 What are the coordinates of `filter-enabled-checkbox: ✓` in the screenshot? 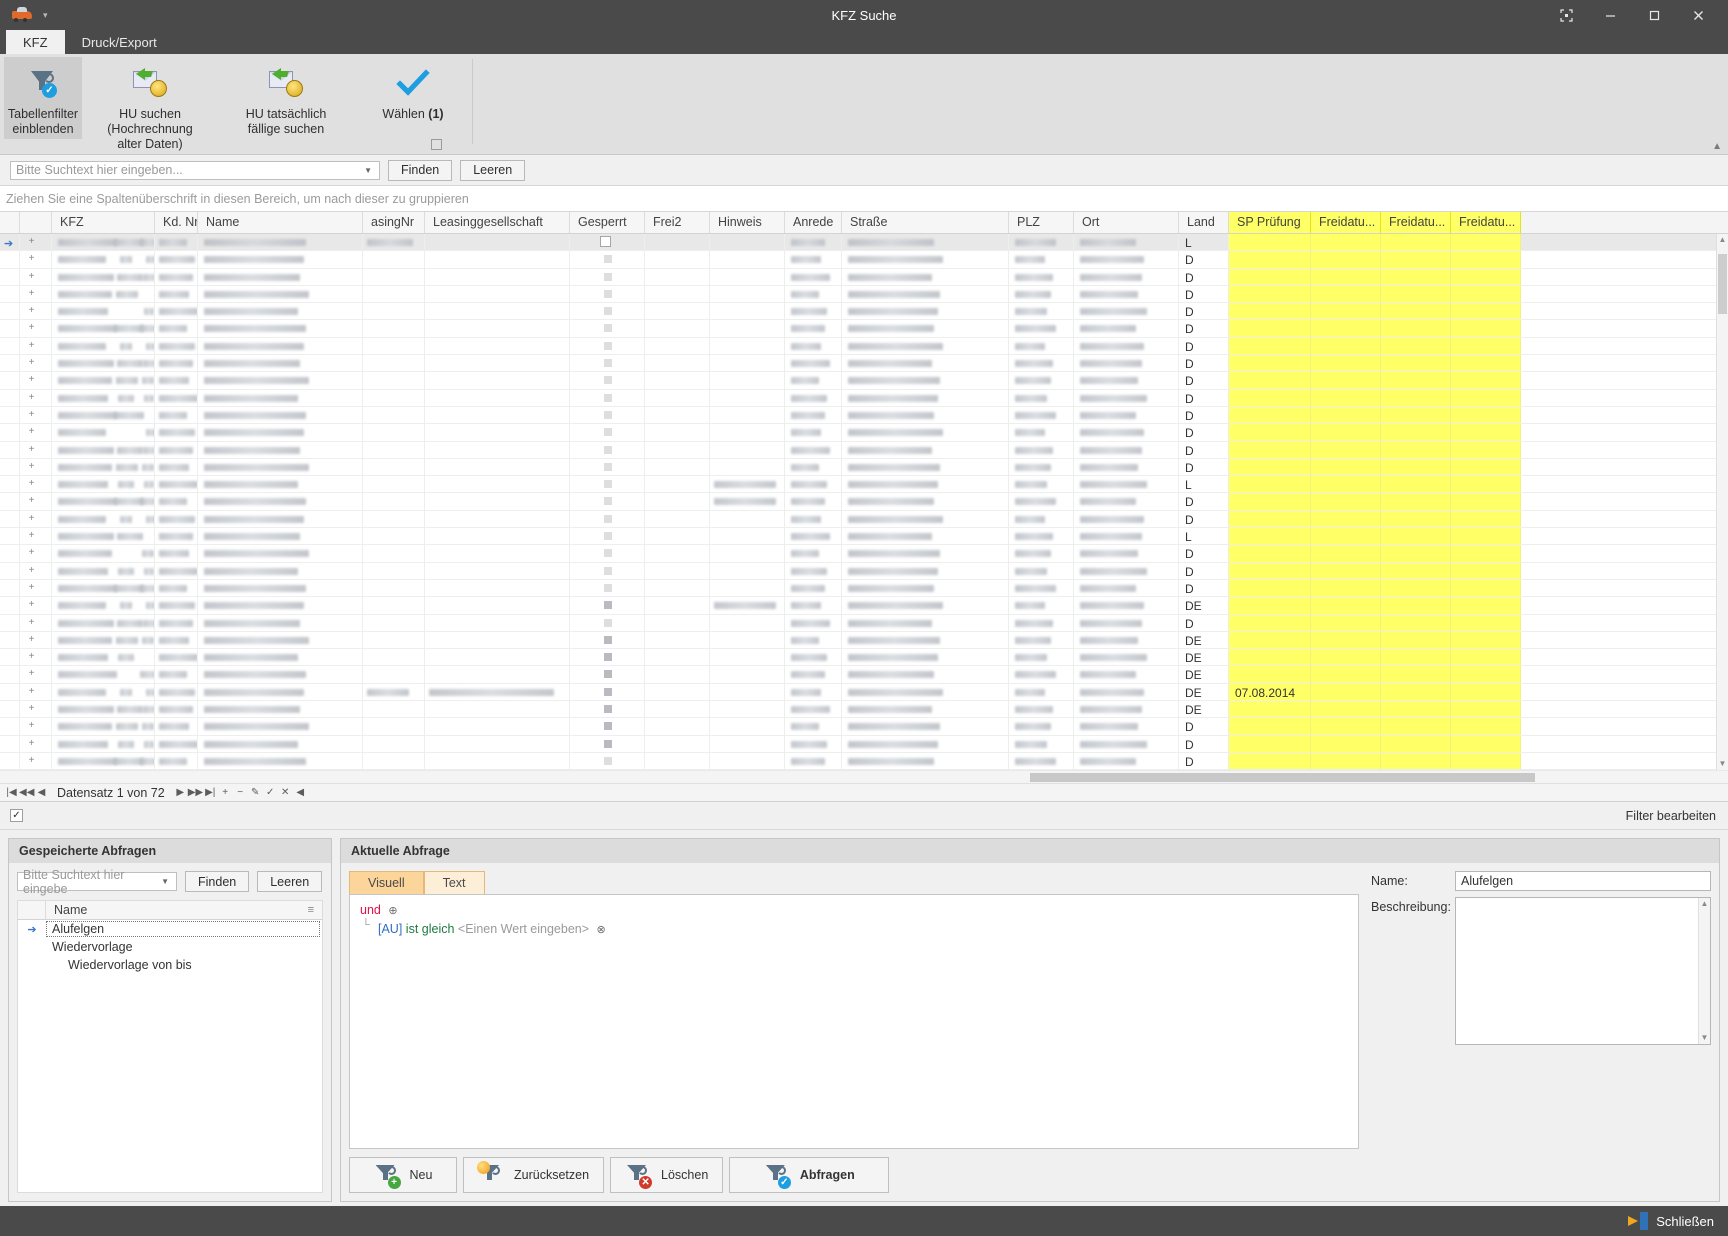 It's located at (16, 816).